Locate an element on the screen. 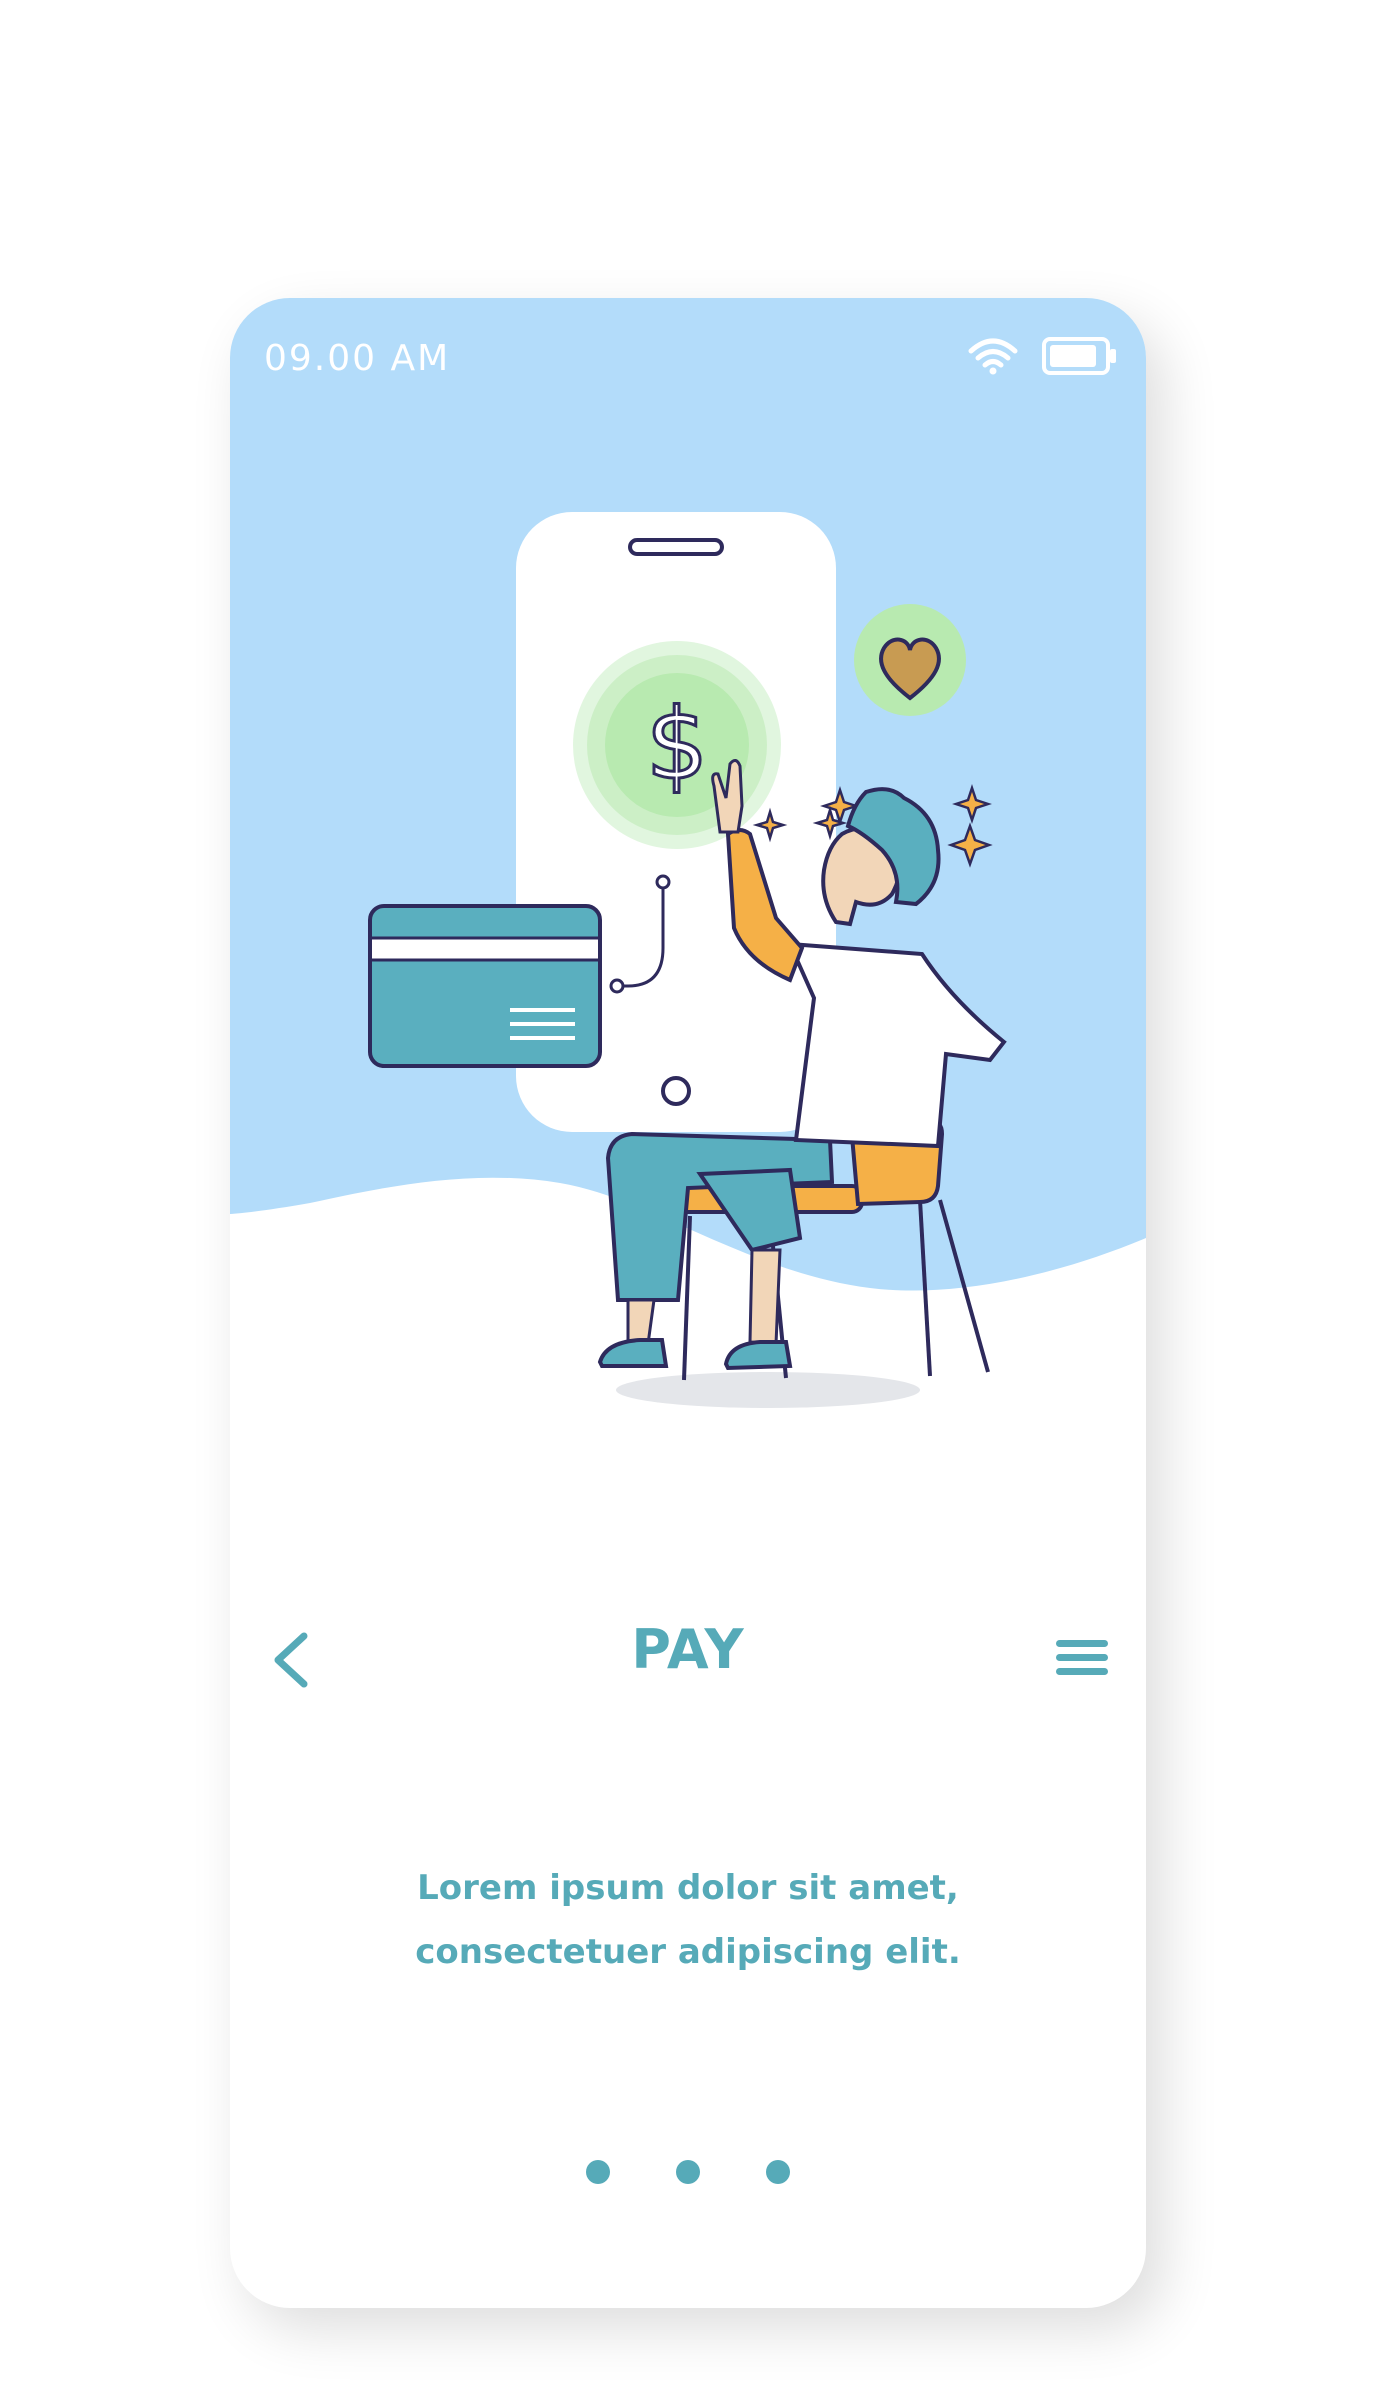 The image size is (1387, 2387). floor-shadow is located at coordinates (768, 1390).